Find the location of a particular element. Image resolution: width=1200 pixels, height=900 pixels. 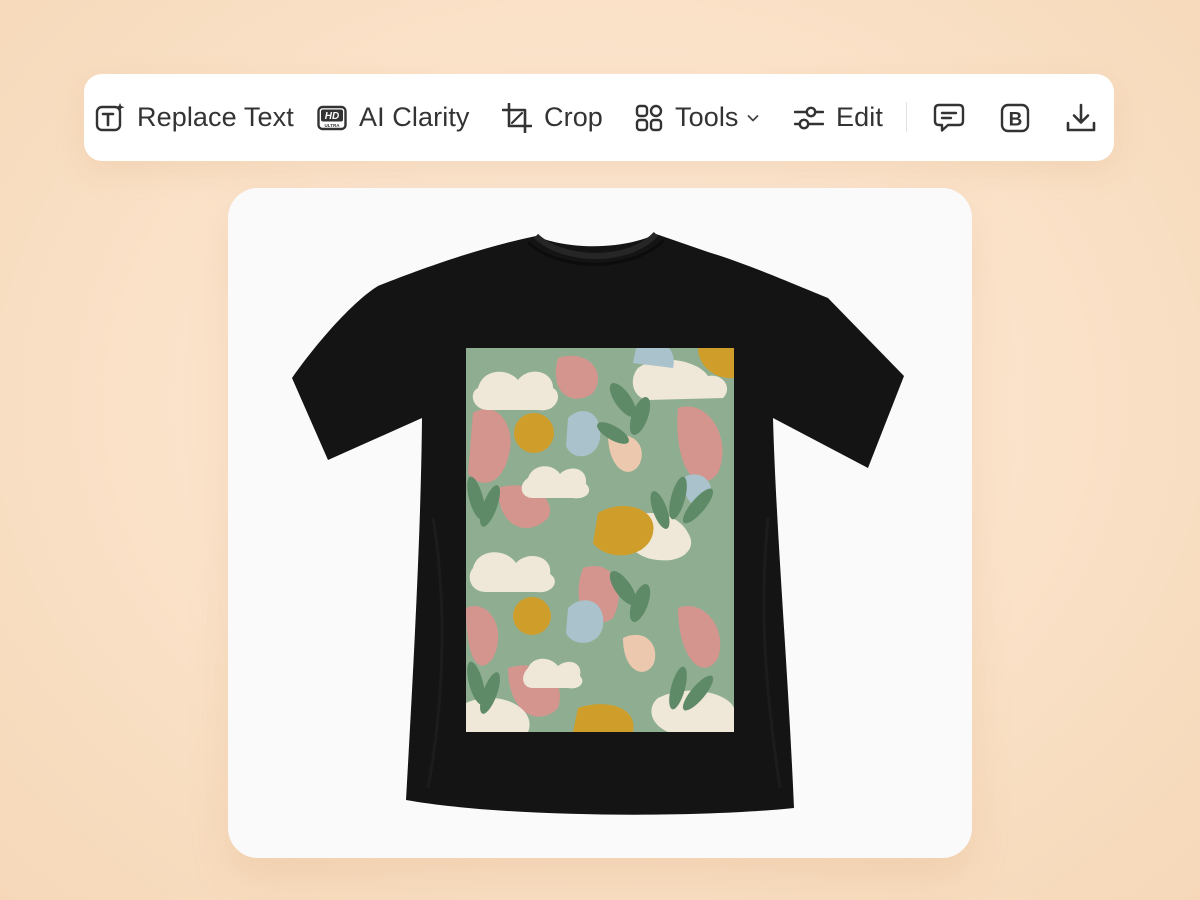

svg-text: HD is located at coordinates (332, 116).